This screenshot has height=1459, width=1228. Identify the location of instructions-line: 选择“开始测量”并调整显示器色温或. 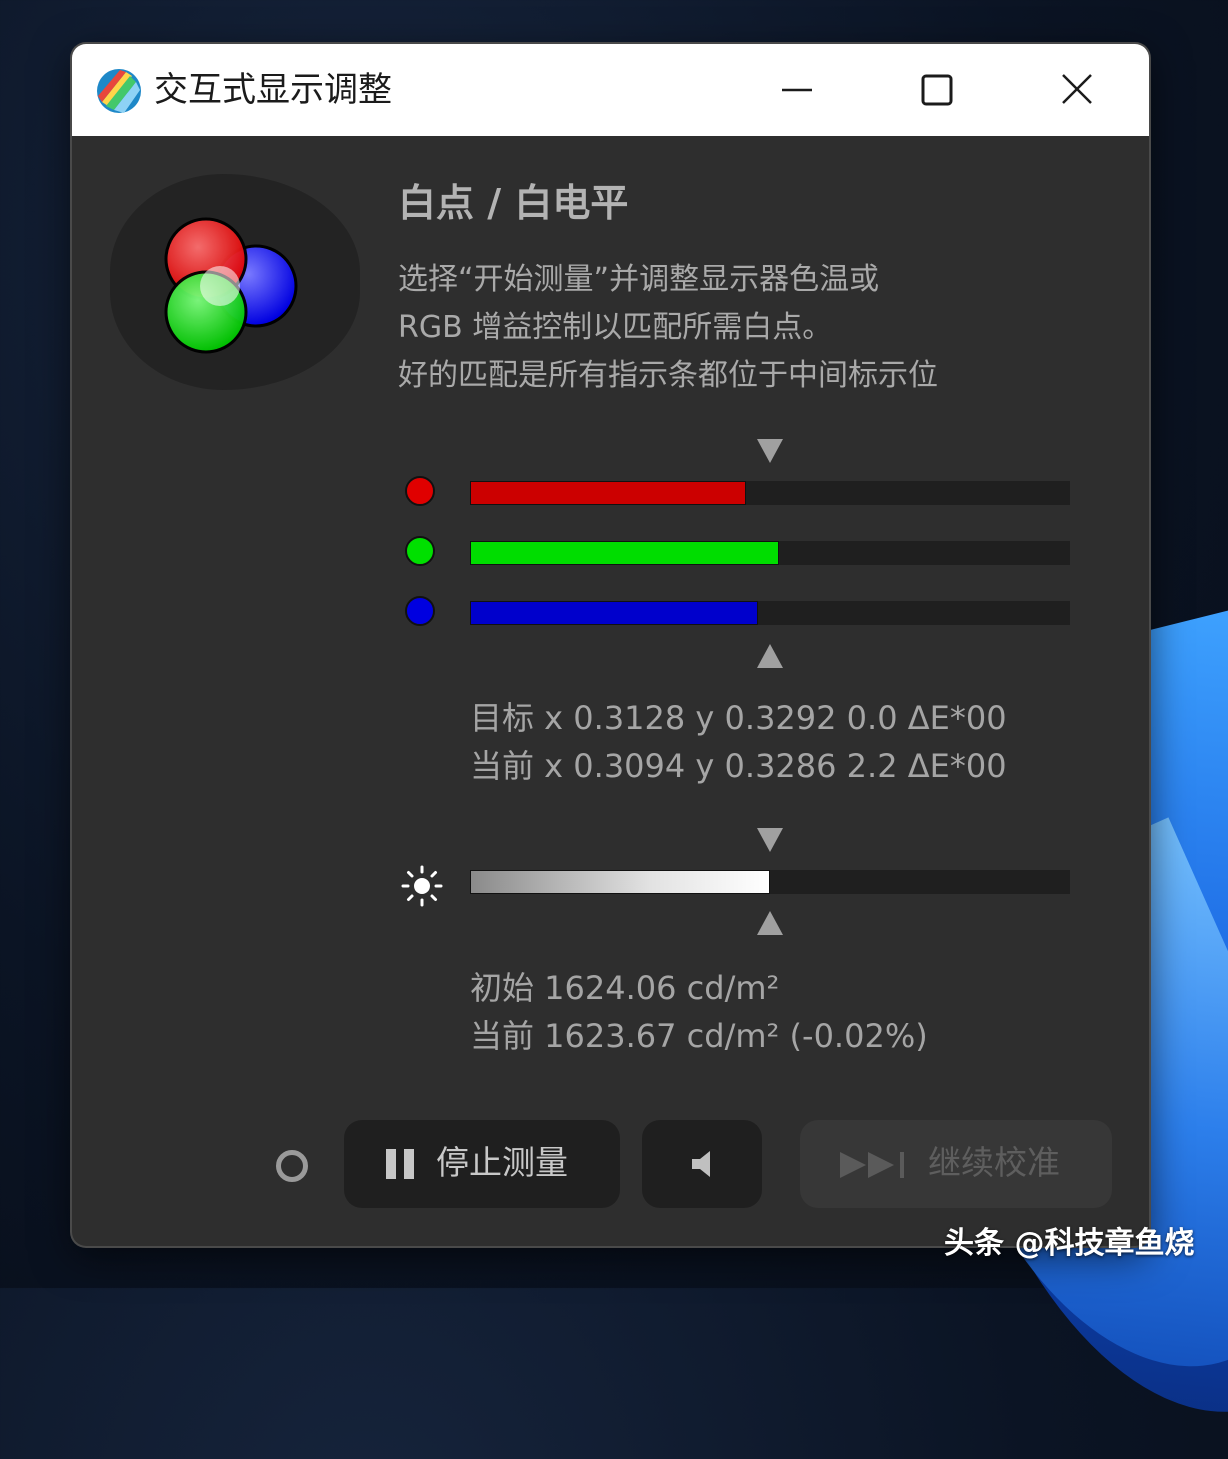
(639, 279).